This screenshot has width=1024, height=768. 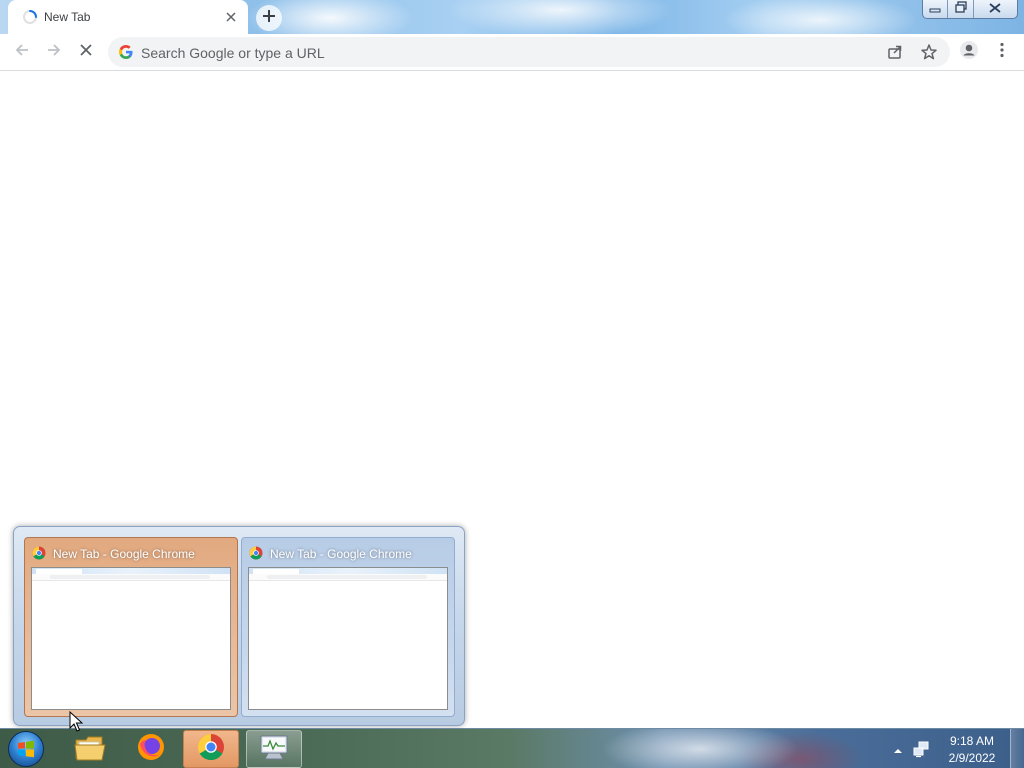 I want to click on forward-arrow-icon, so click(x=54, y=52).